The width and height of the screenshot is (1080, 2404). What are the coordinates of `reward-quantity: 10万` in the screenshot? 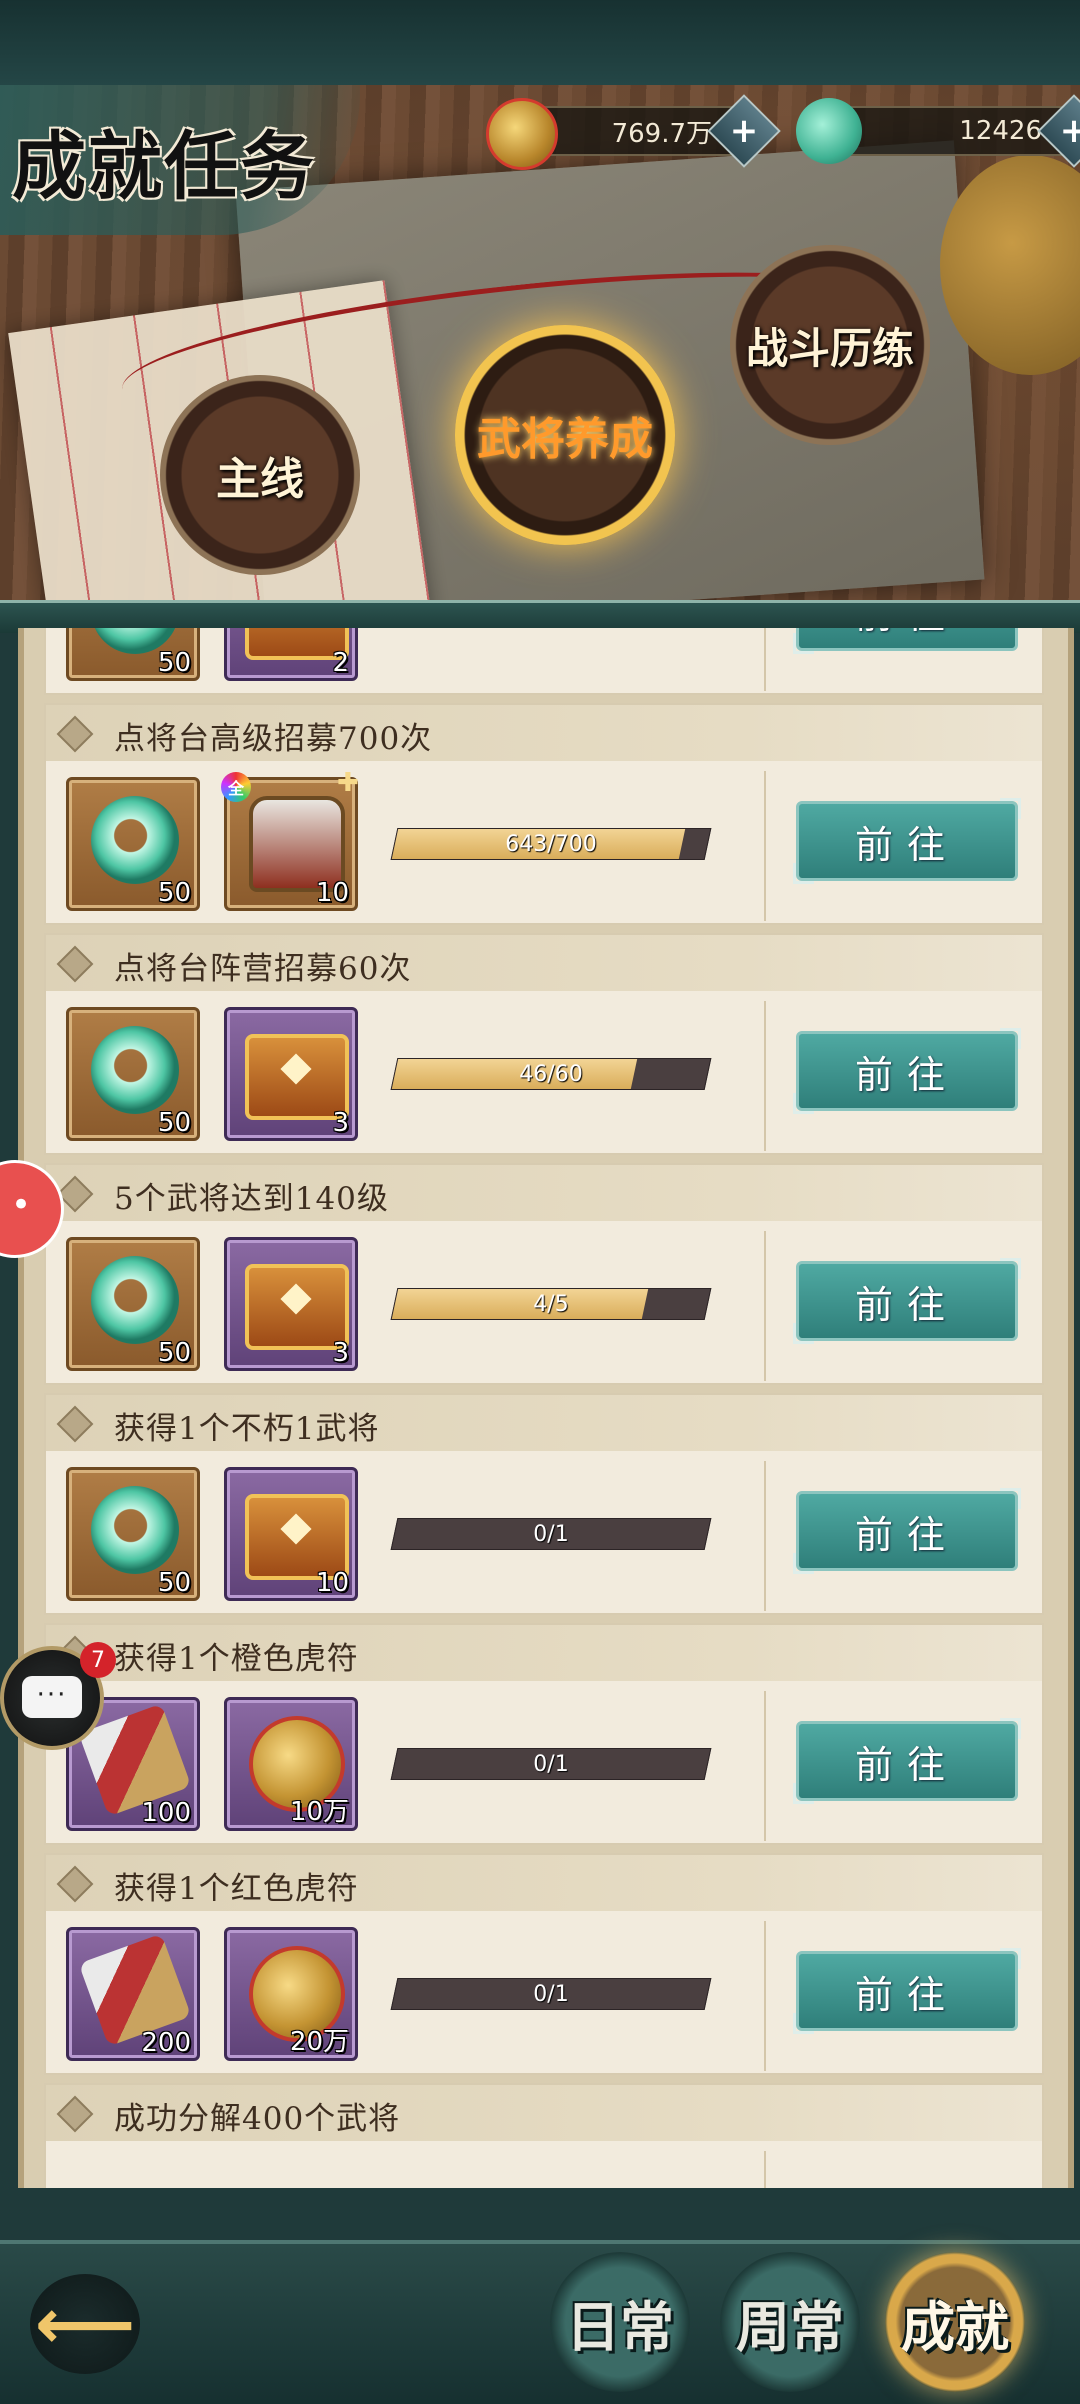 It's located at (319, 1812).